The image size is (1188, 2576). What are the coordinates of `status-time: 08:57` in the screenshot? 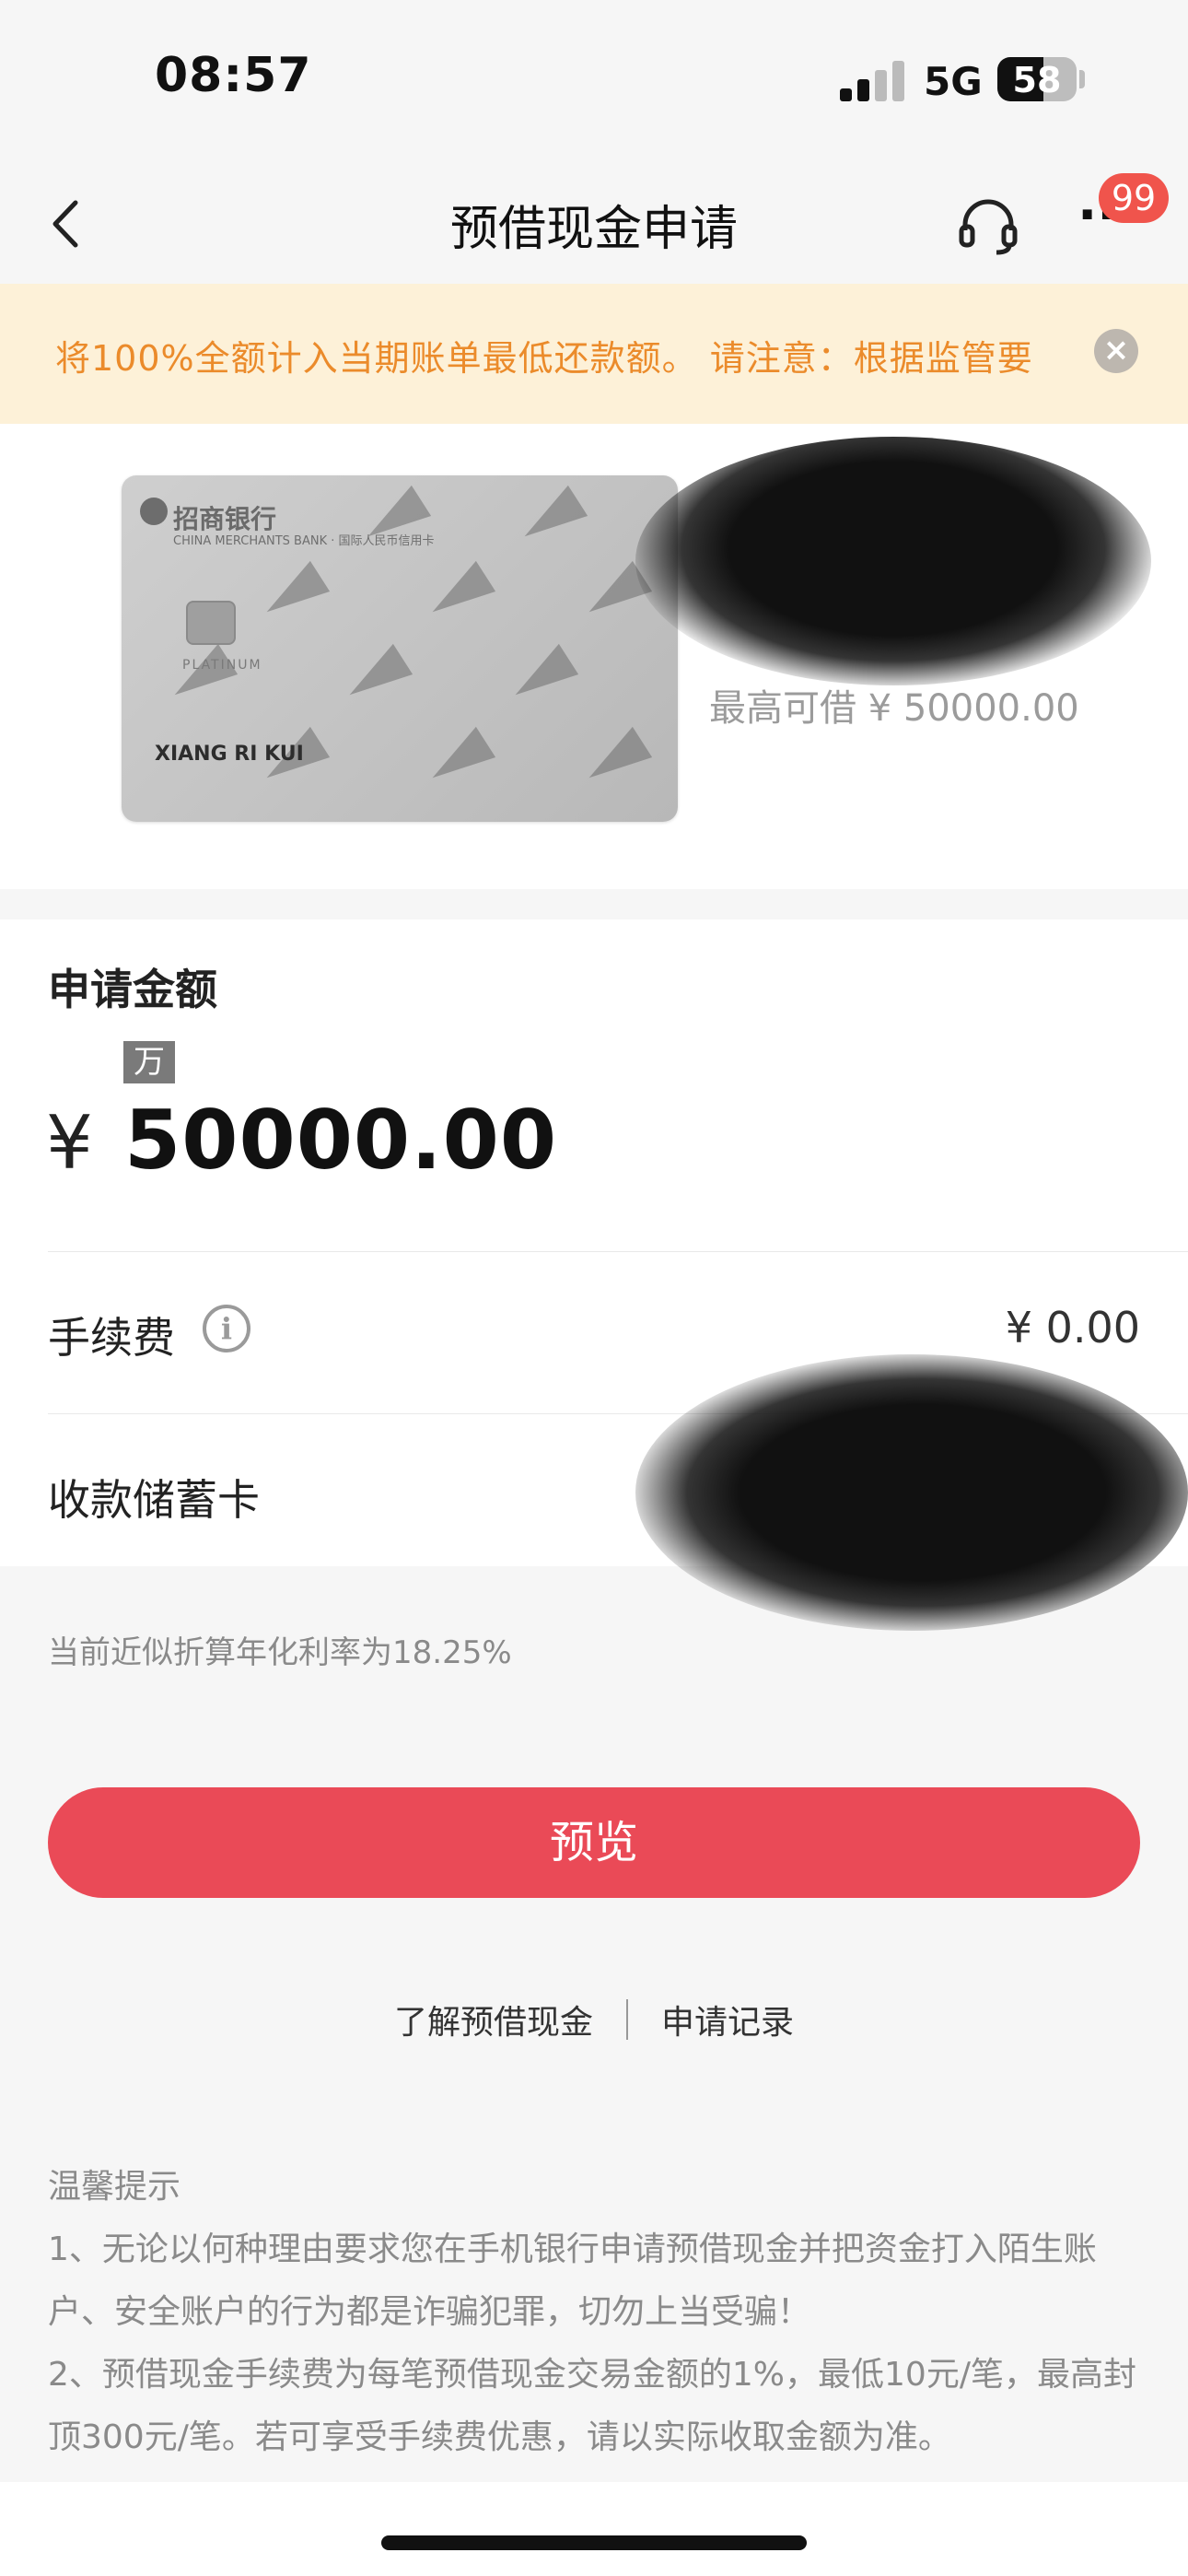 It's located at (233, 75).